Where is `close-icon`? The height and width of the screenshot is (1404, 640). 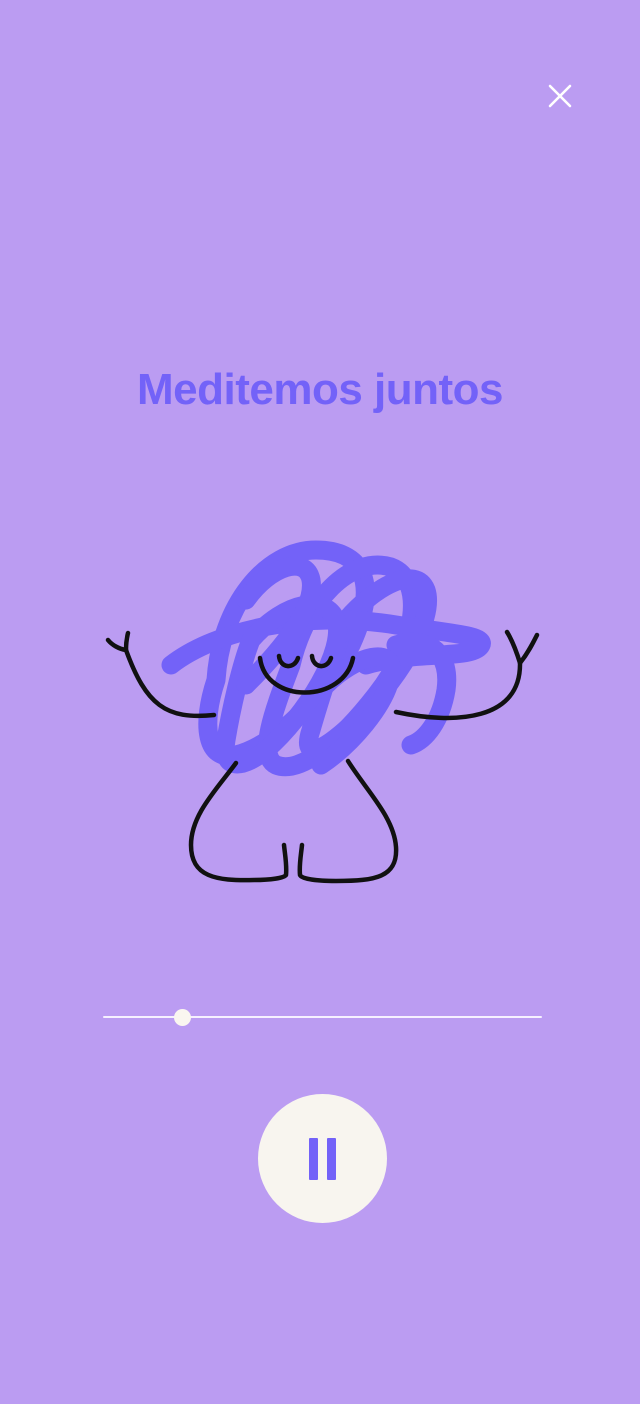 close-icon is located at coordinates (560, 96).